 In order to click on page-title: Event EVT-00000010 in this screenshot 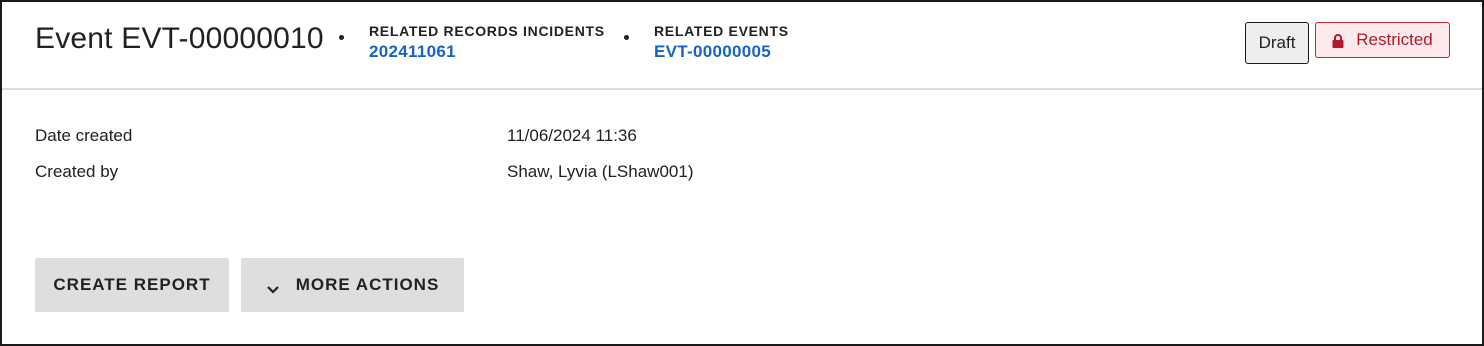, I will do `click(179, 38)`.